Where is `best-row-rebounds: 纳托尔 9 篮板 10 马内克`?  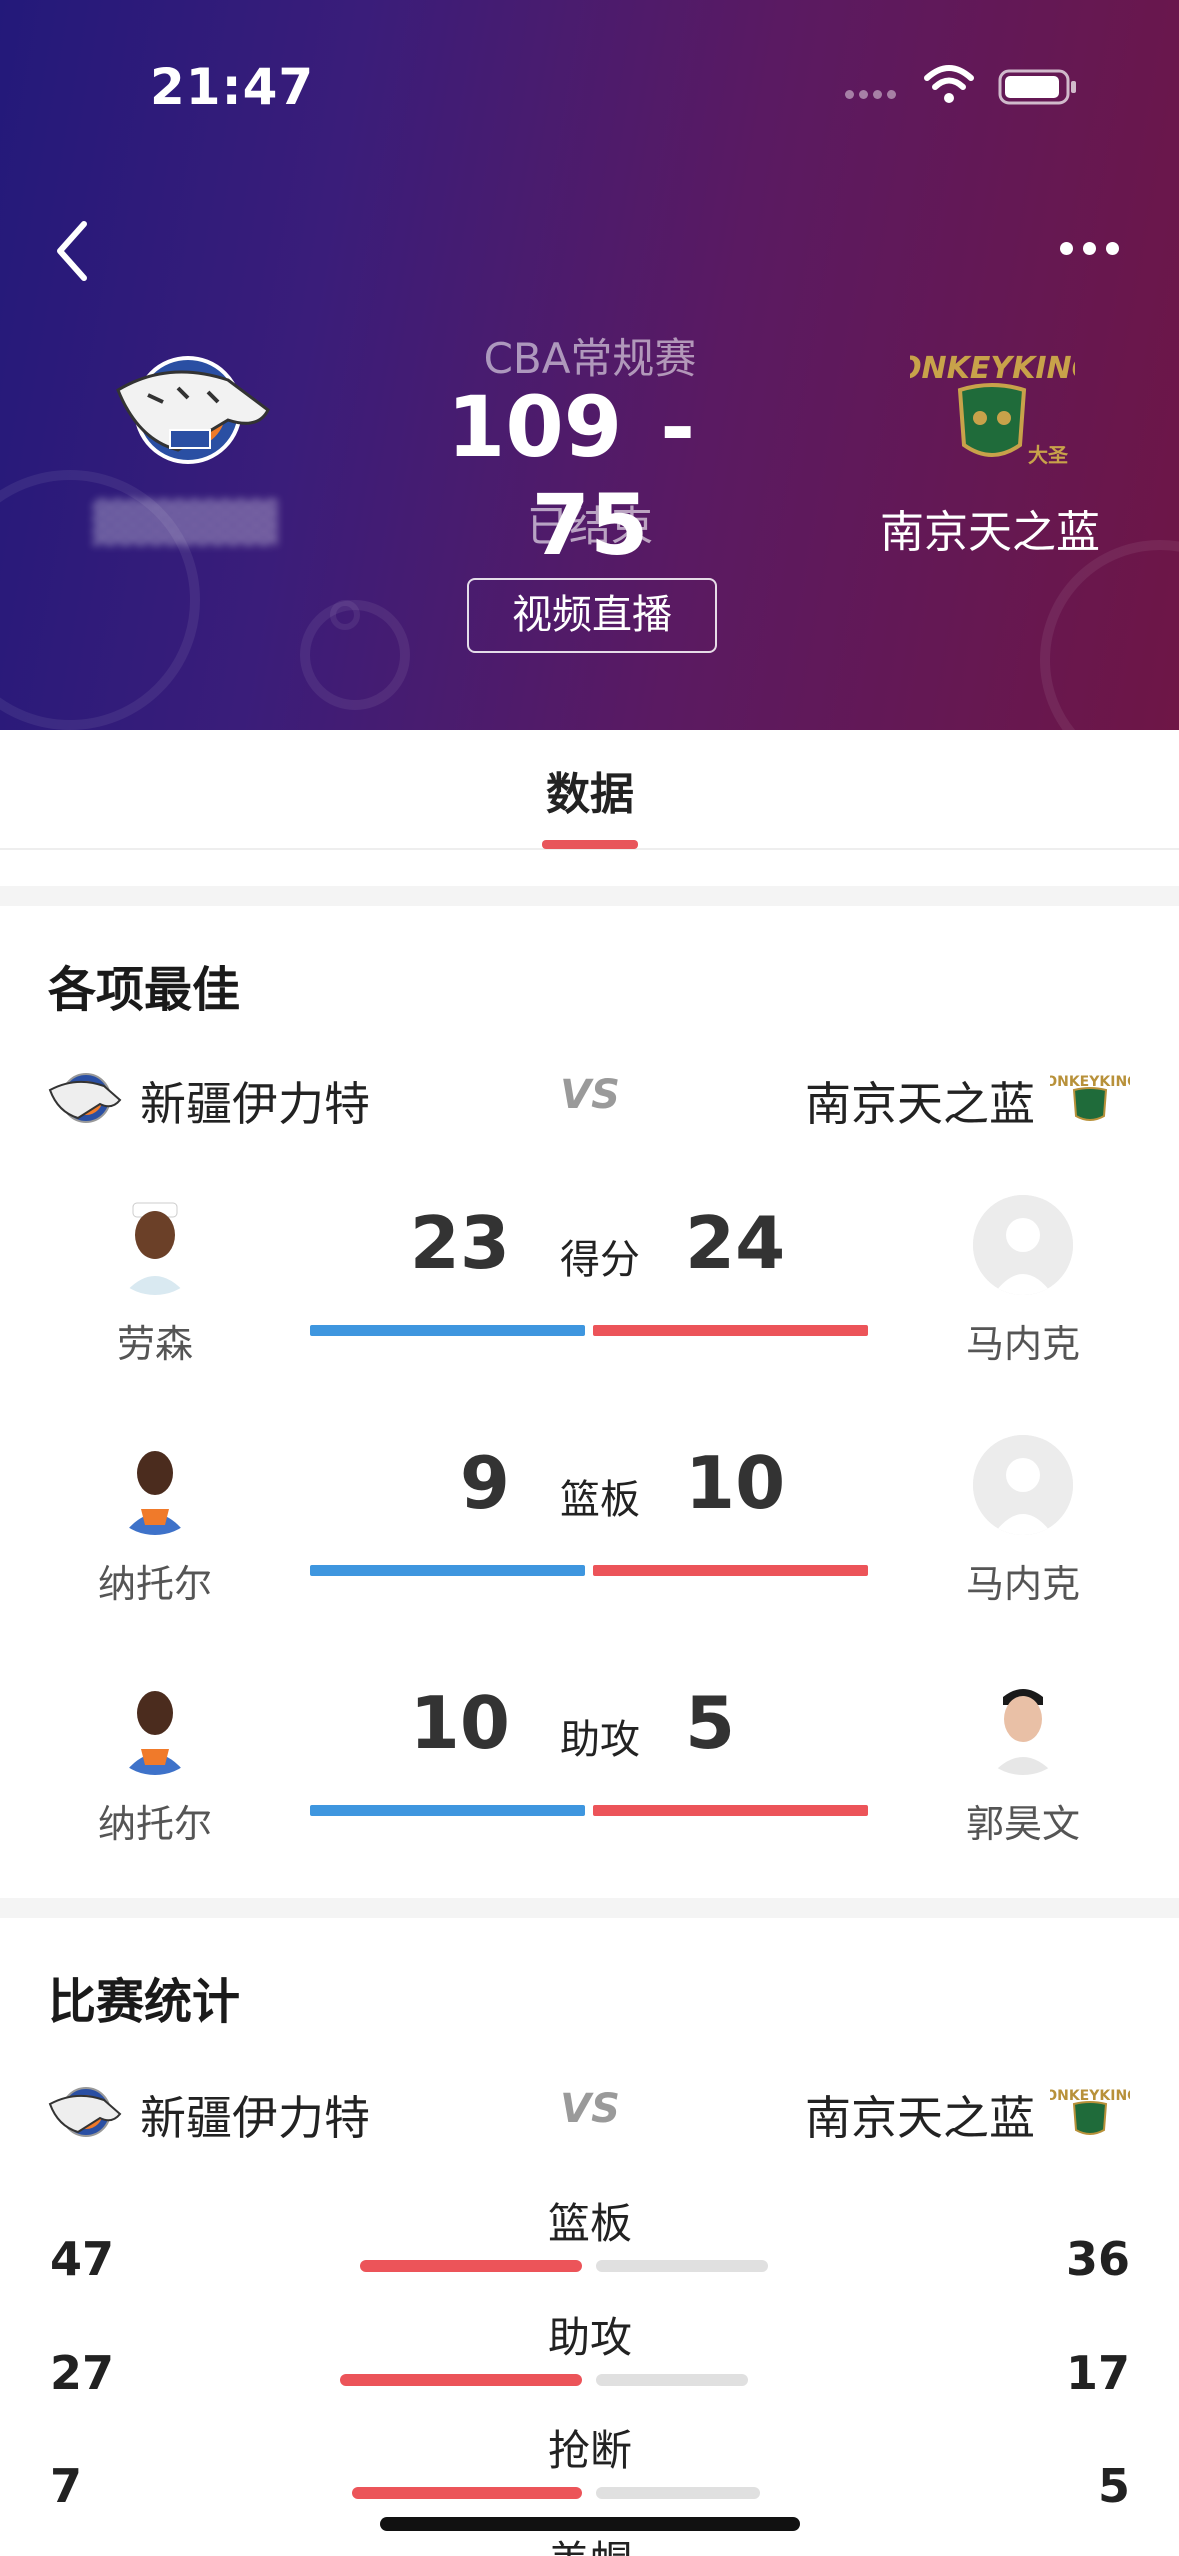
best-row-rebounds: 纳托尔 9 篮板 10 马内克 is located at coordinates (589, 1535).